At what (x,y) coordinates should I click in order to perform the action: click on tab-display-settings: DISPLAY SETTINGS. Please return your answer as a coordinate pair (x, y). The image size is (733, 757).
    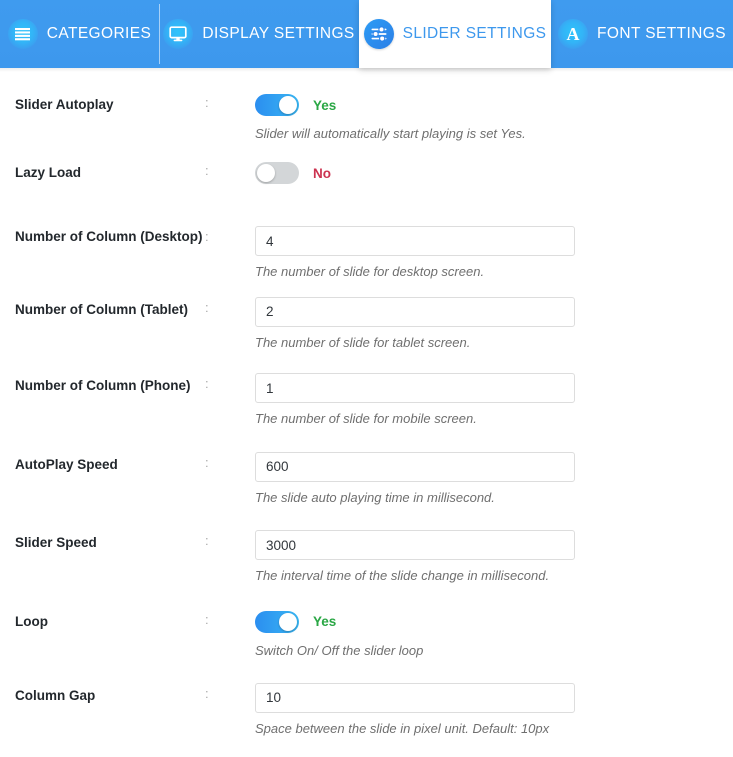
    Looking at the image, I should click on (259, 34).